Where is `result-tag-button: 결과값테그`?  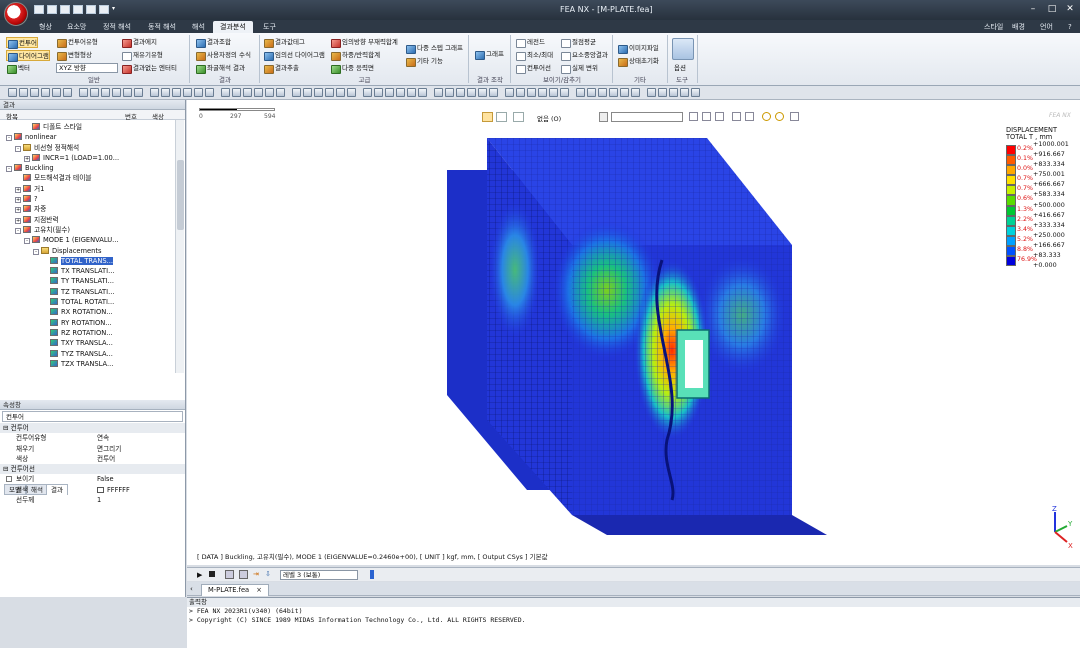 result-tag-button: 결과값테그 is located at coordinates (284, 42).